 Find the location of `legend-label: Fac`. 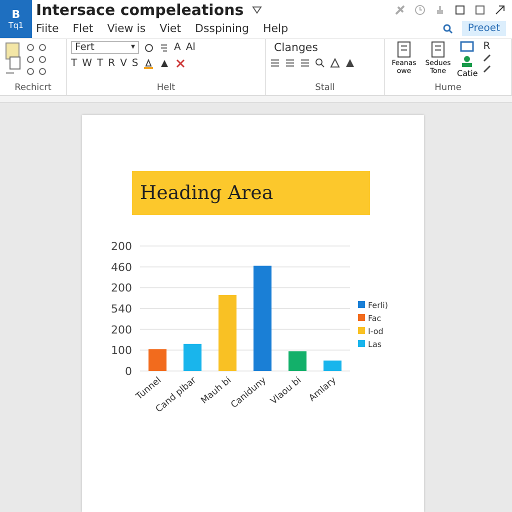

legend-label: Fac is located at coordinates (375, 318).